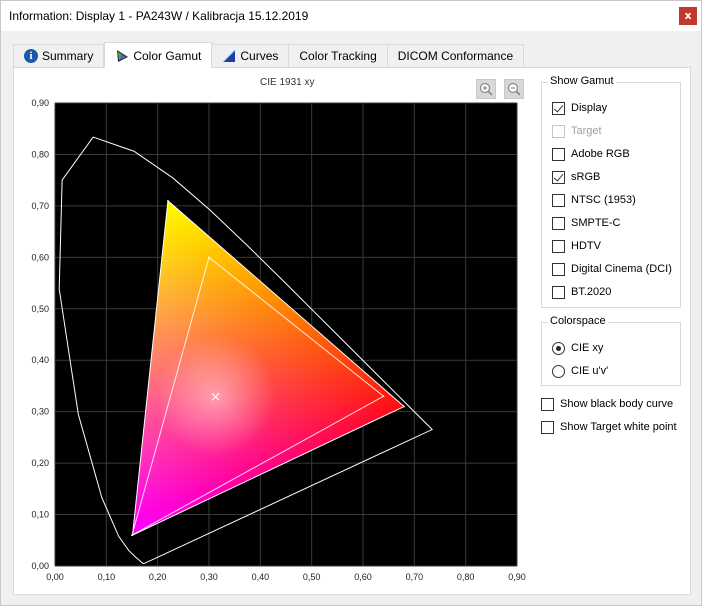 The image size is (702, 606). What do you see at coordinates (40, 206) in the screenshot?
I see `y-tick-label: 0,70` at bounding box center [40, 206].